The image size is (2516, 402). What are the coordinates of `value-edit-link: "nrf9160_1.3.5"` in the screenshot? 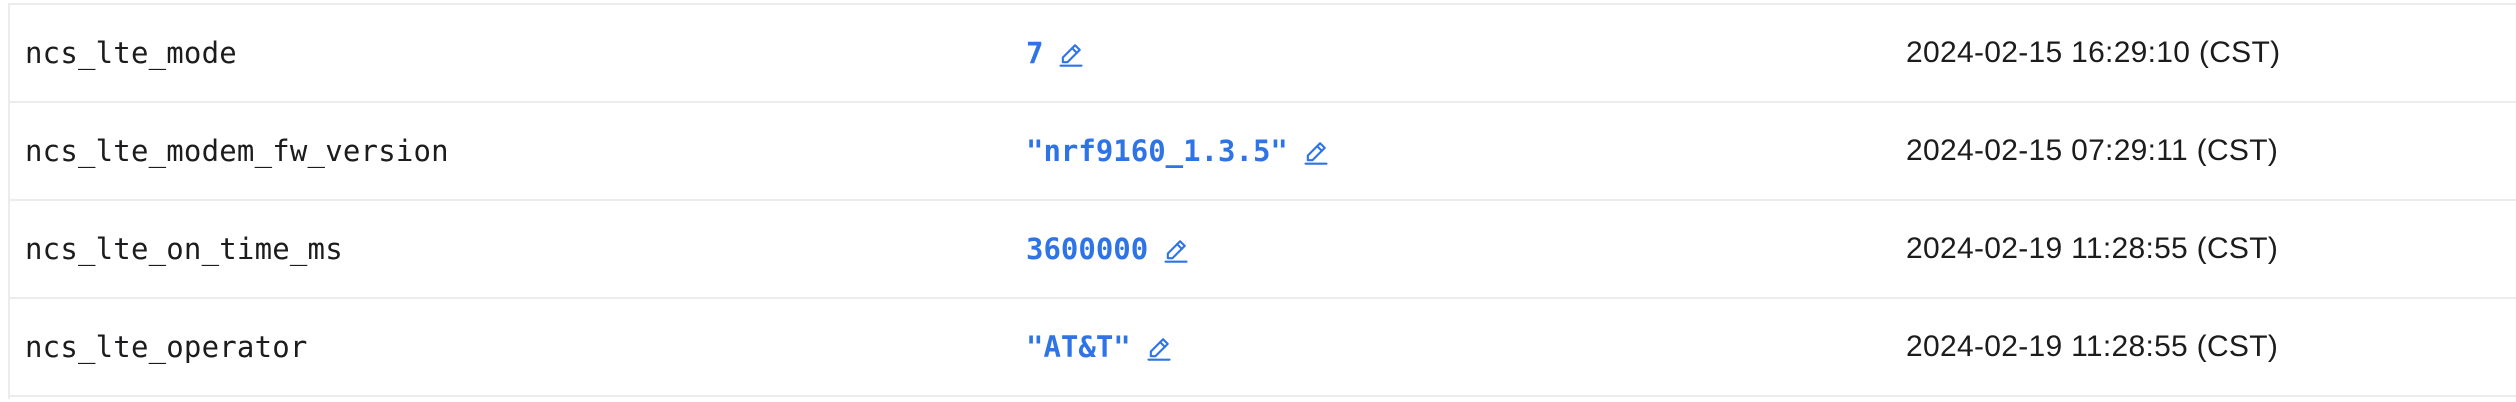 It's located at (1178, 151).